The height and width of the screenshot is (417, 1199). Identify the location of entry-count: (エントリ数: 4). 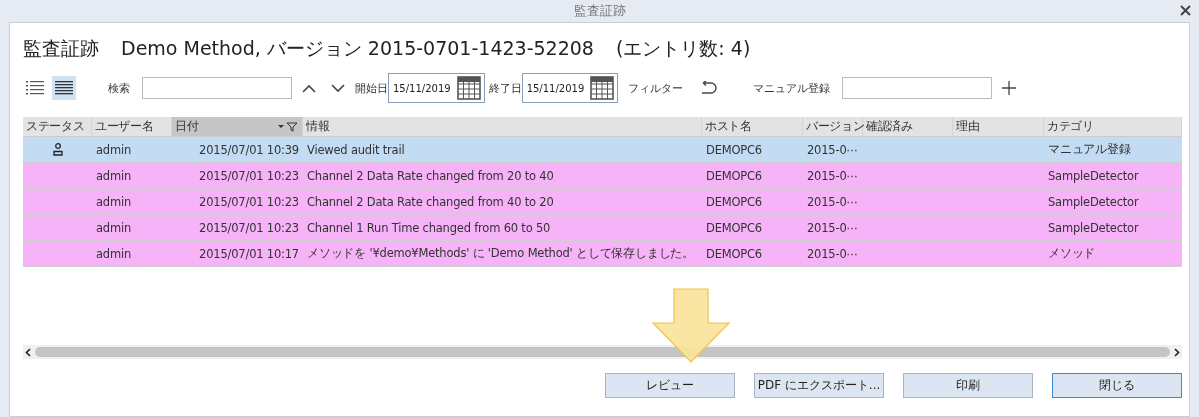
(683, 48).